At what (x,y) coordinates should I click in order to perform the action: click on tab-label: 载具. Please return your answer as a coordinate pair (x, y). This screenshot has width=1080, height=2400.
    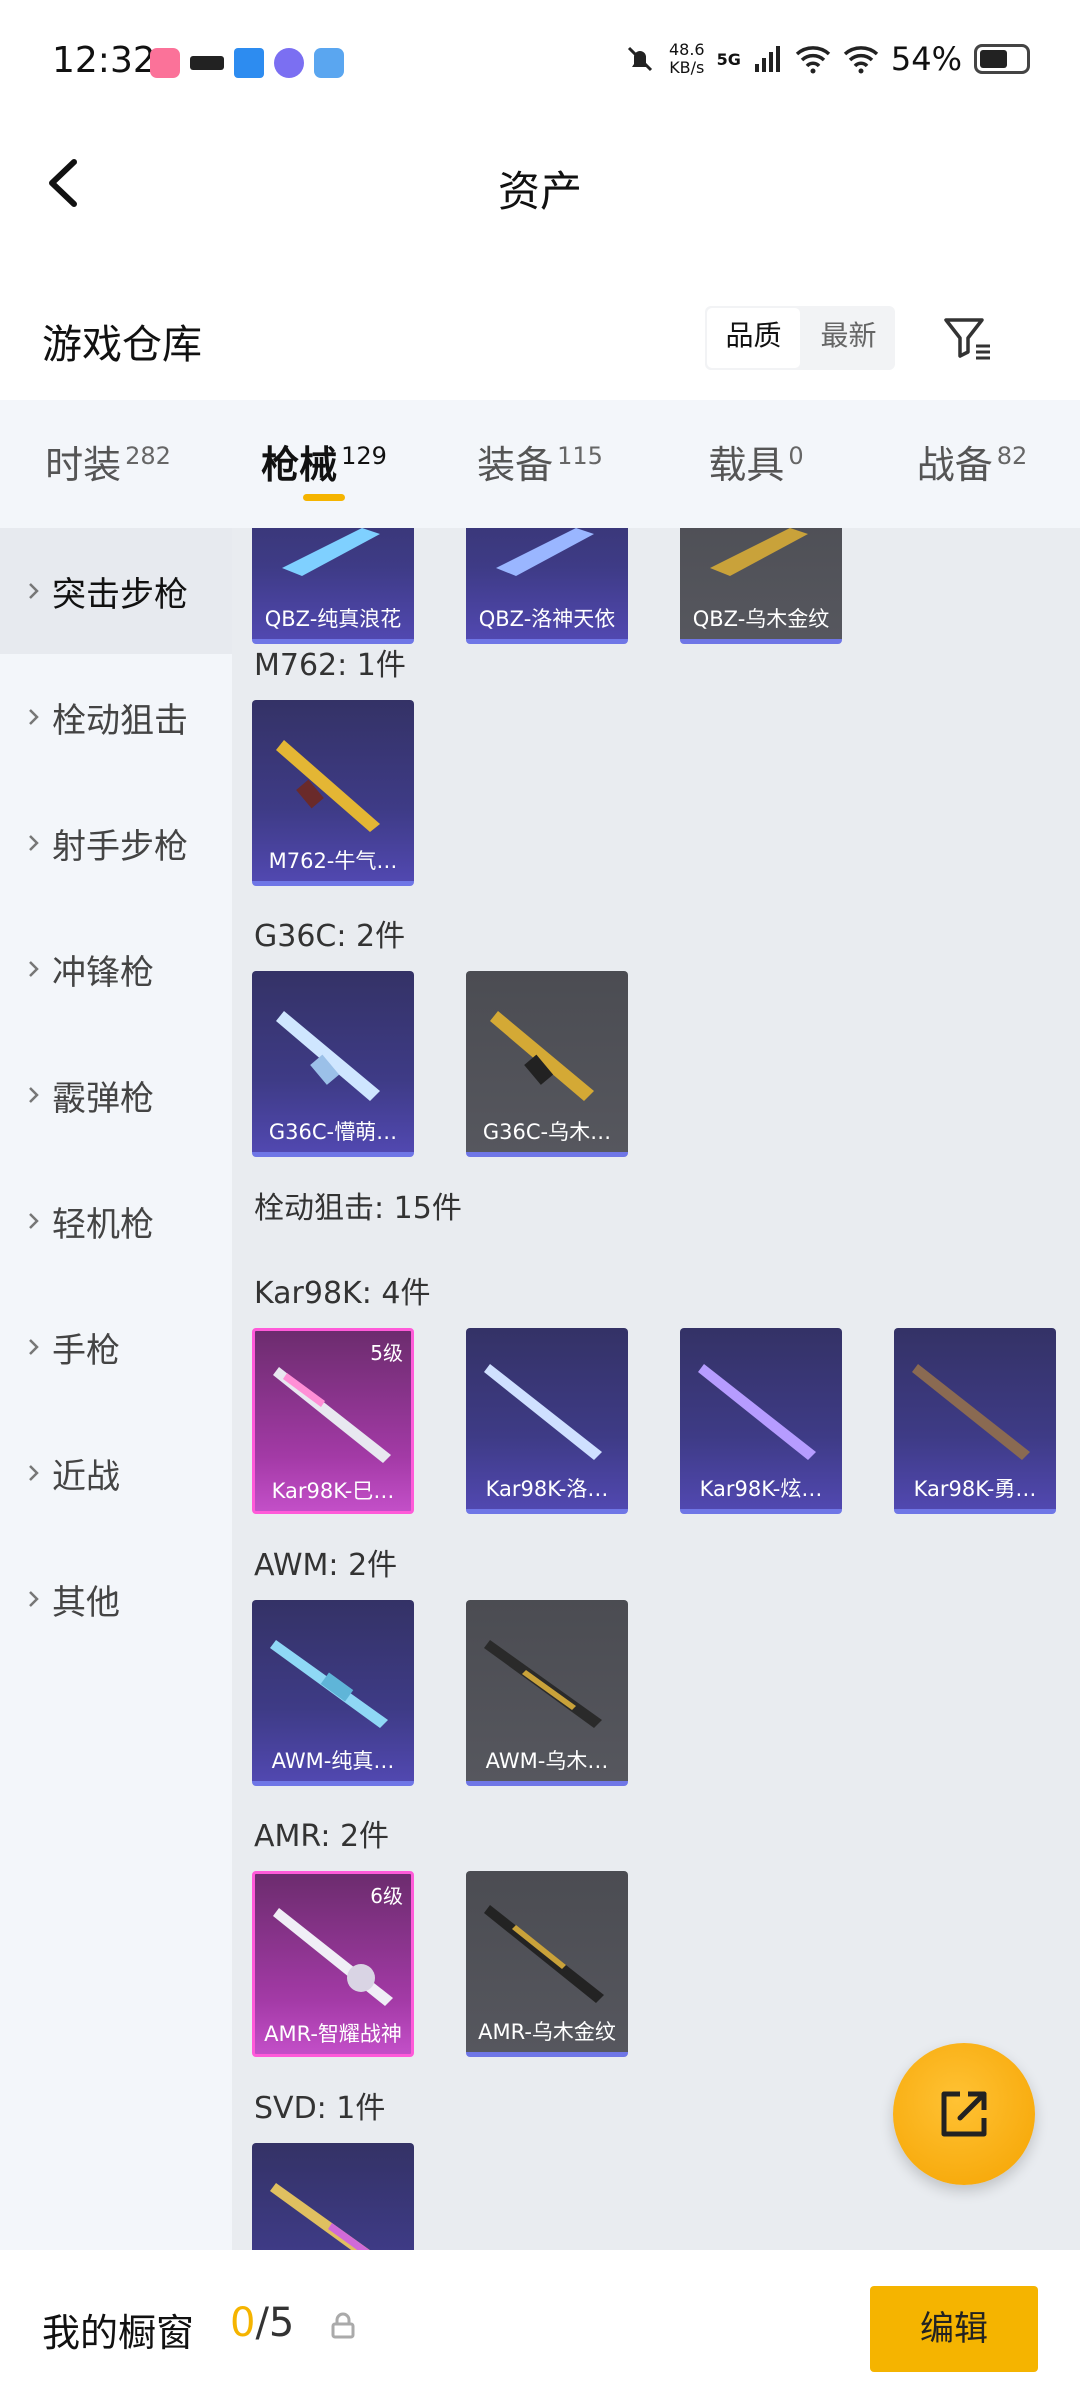
    Looking at the image, I should click on (746, 465).